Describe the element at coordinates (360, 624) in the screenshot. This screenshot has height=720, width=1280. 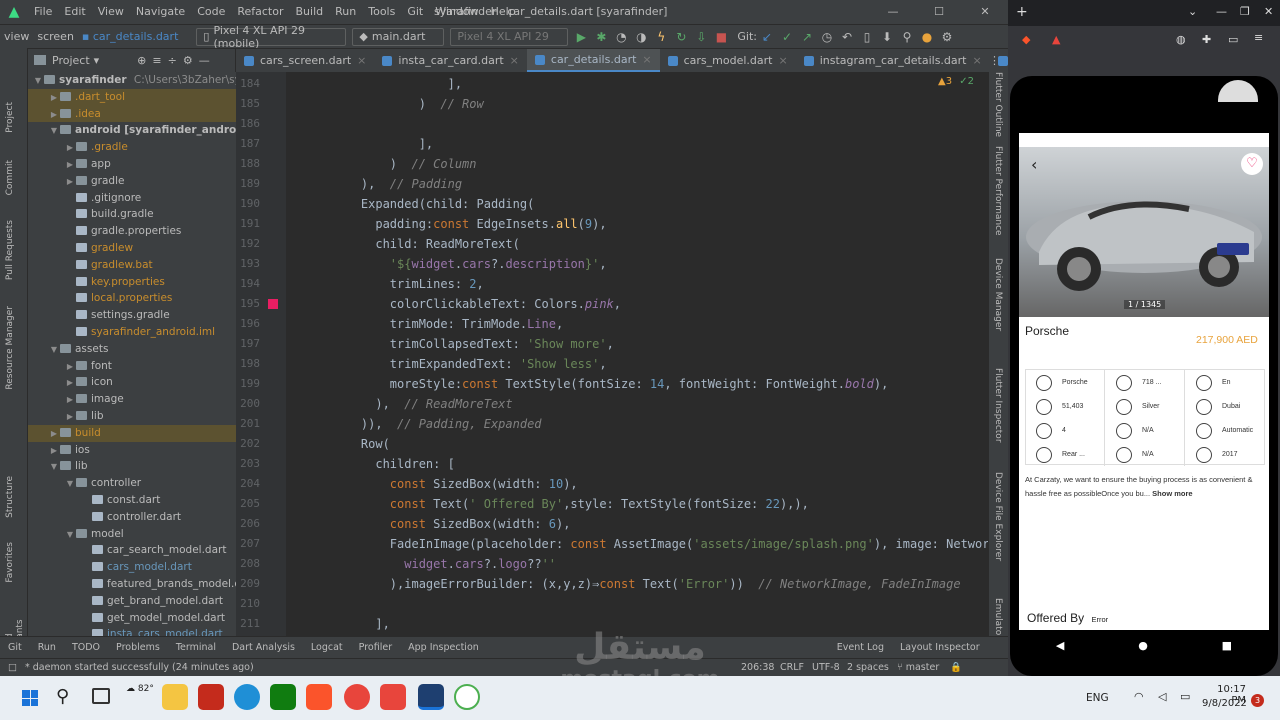
I see `code-line: ],` at that location.